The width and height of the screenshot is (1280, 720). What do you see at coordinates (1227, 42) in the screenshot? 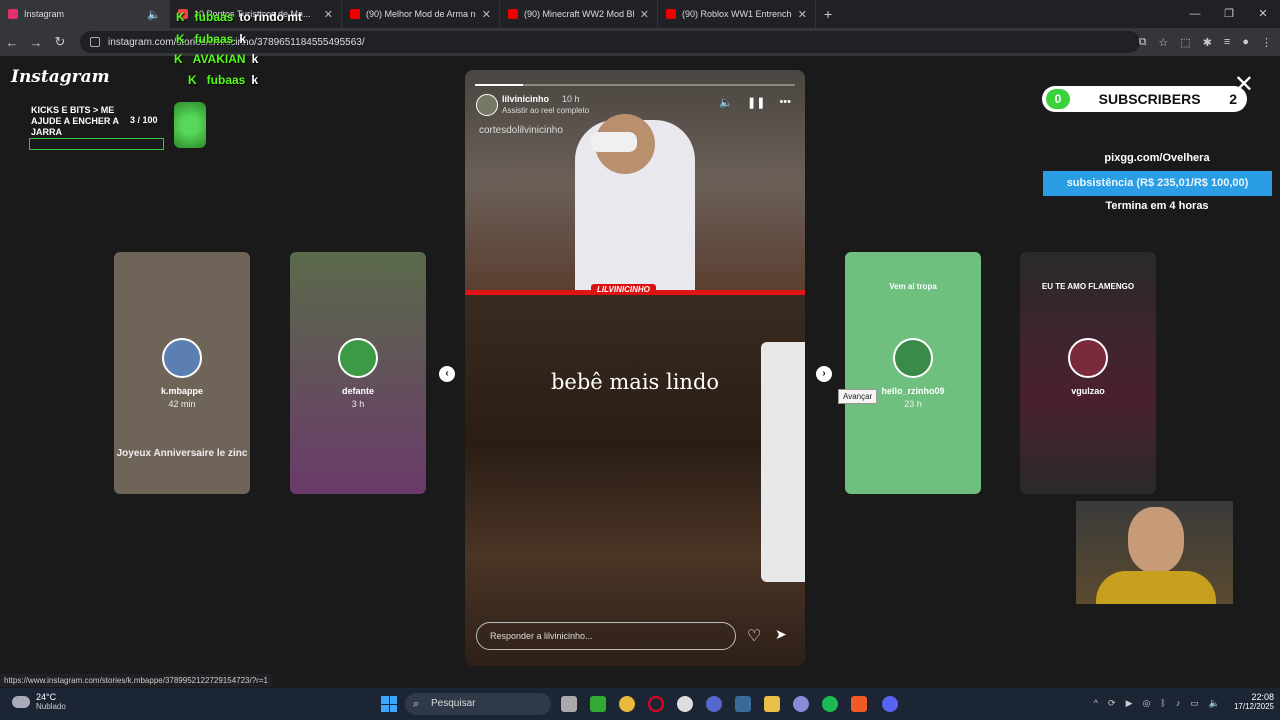
I see `media-icon: ≡` at bounding box center [1227, 42].